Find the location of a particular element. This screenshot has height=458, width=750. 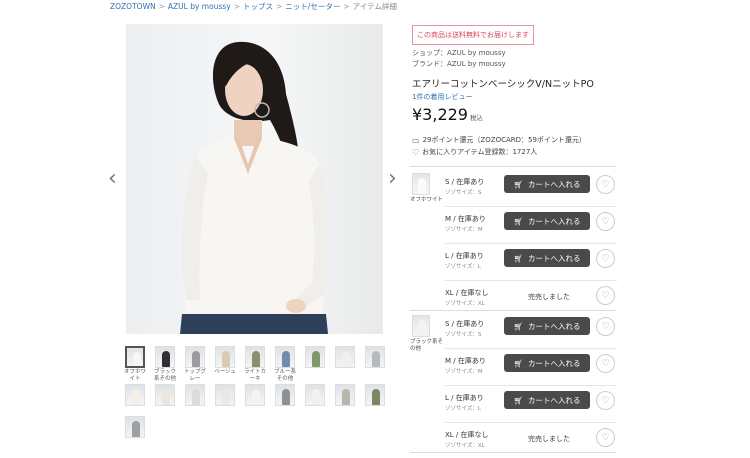

breadcrumb-shop: AZUL by moussy is located at coordinates (199, 6).